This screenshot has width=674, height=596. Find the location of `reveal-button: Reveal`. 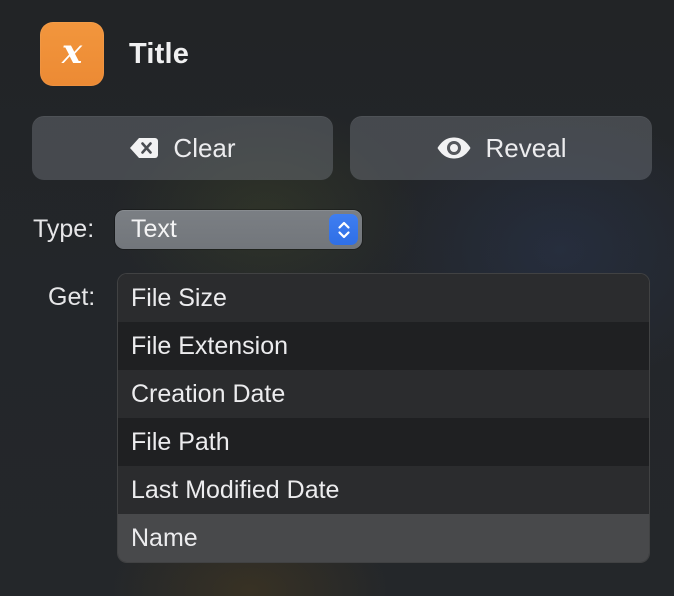

reveal-button: Reveal is located at coordinates (501, 148).